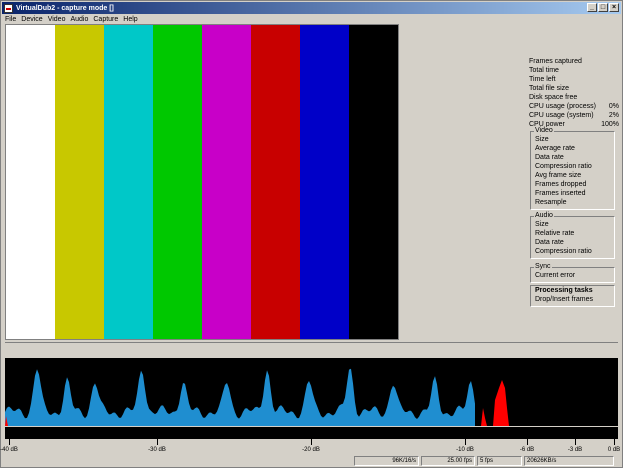 This screenshot has height=468, width=623. I want to click on db-scale: -40 dB -30 dB -20 dB -10 dB -6 dB -3 dB 0 dB, so click(310, 446).